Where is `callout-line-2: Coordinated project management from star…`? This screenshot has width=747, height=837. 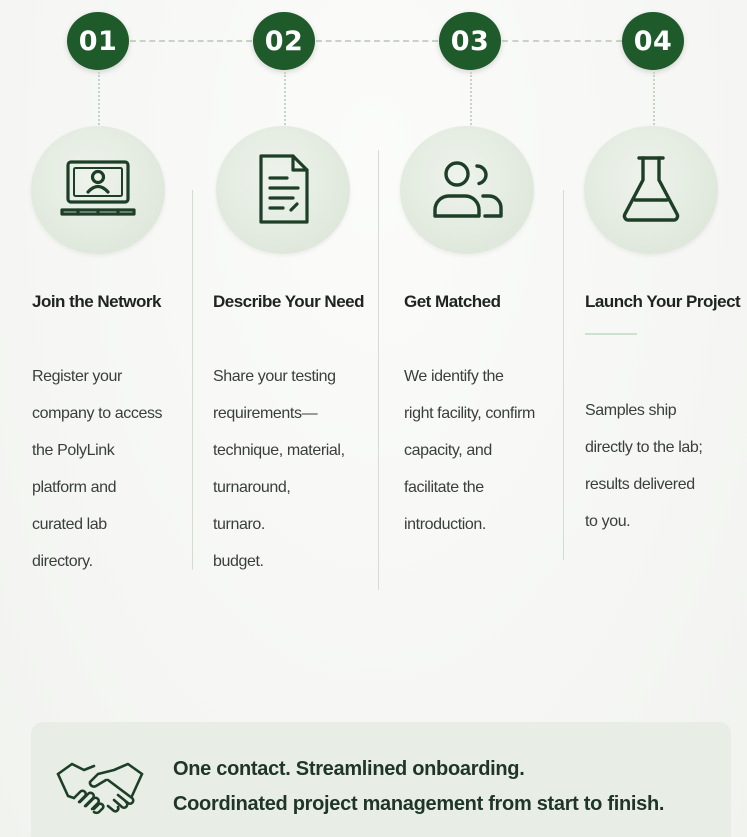
callout-line-2: Coordinated project management from star… is located at coordinates (419, 804).